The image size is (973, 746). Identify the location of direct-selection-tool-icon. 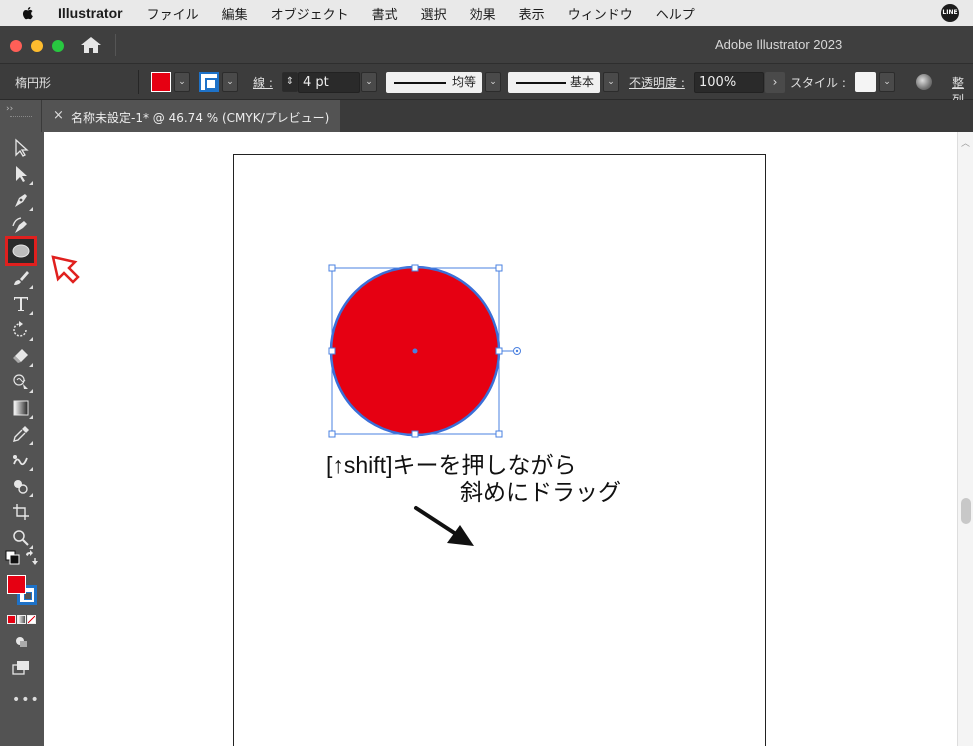
(21, 174).